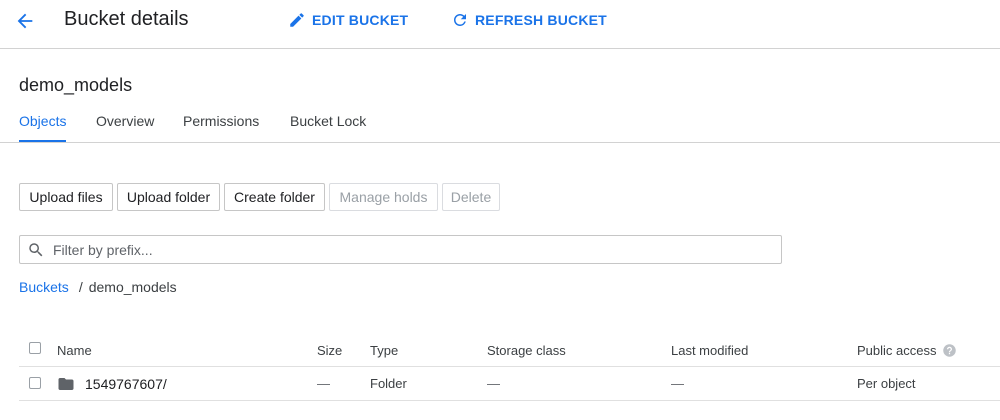  What do you see at coordinates (388, 383) in the screenshot?
I see `type-cell: Folder` at bounding box center [388, 383].